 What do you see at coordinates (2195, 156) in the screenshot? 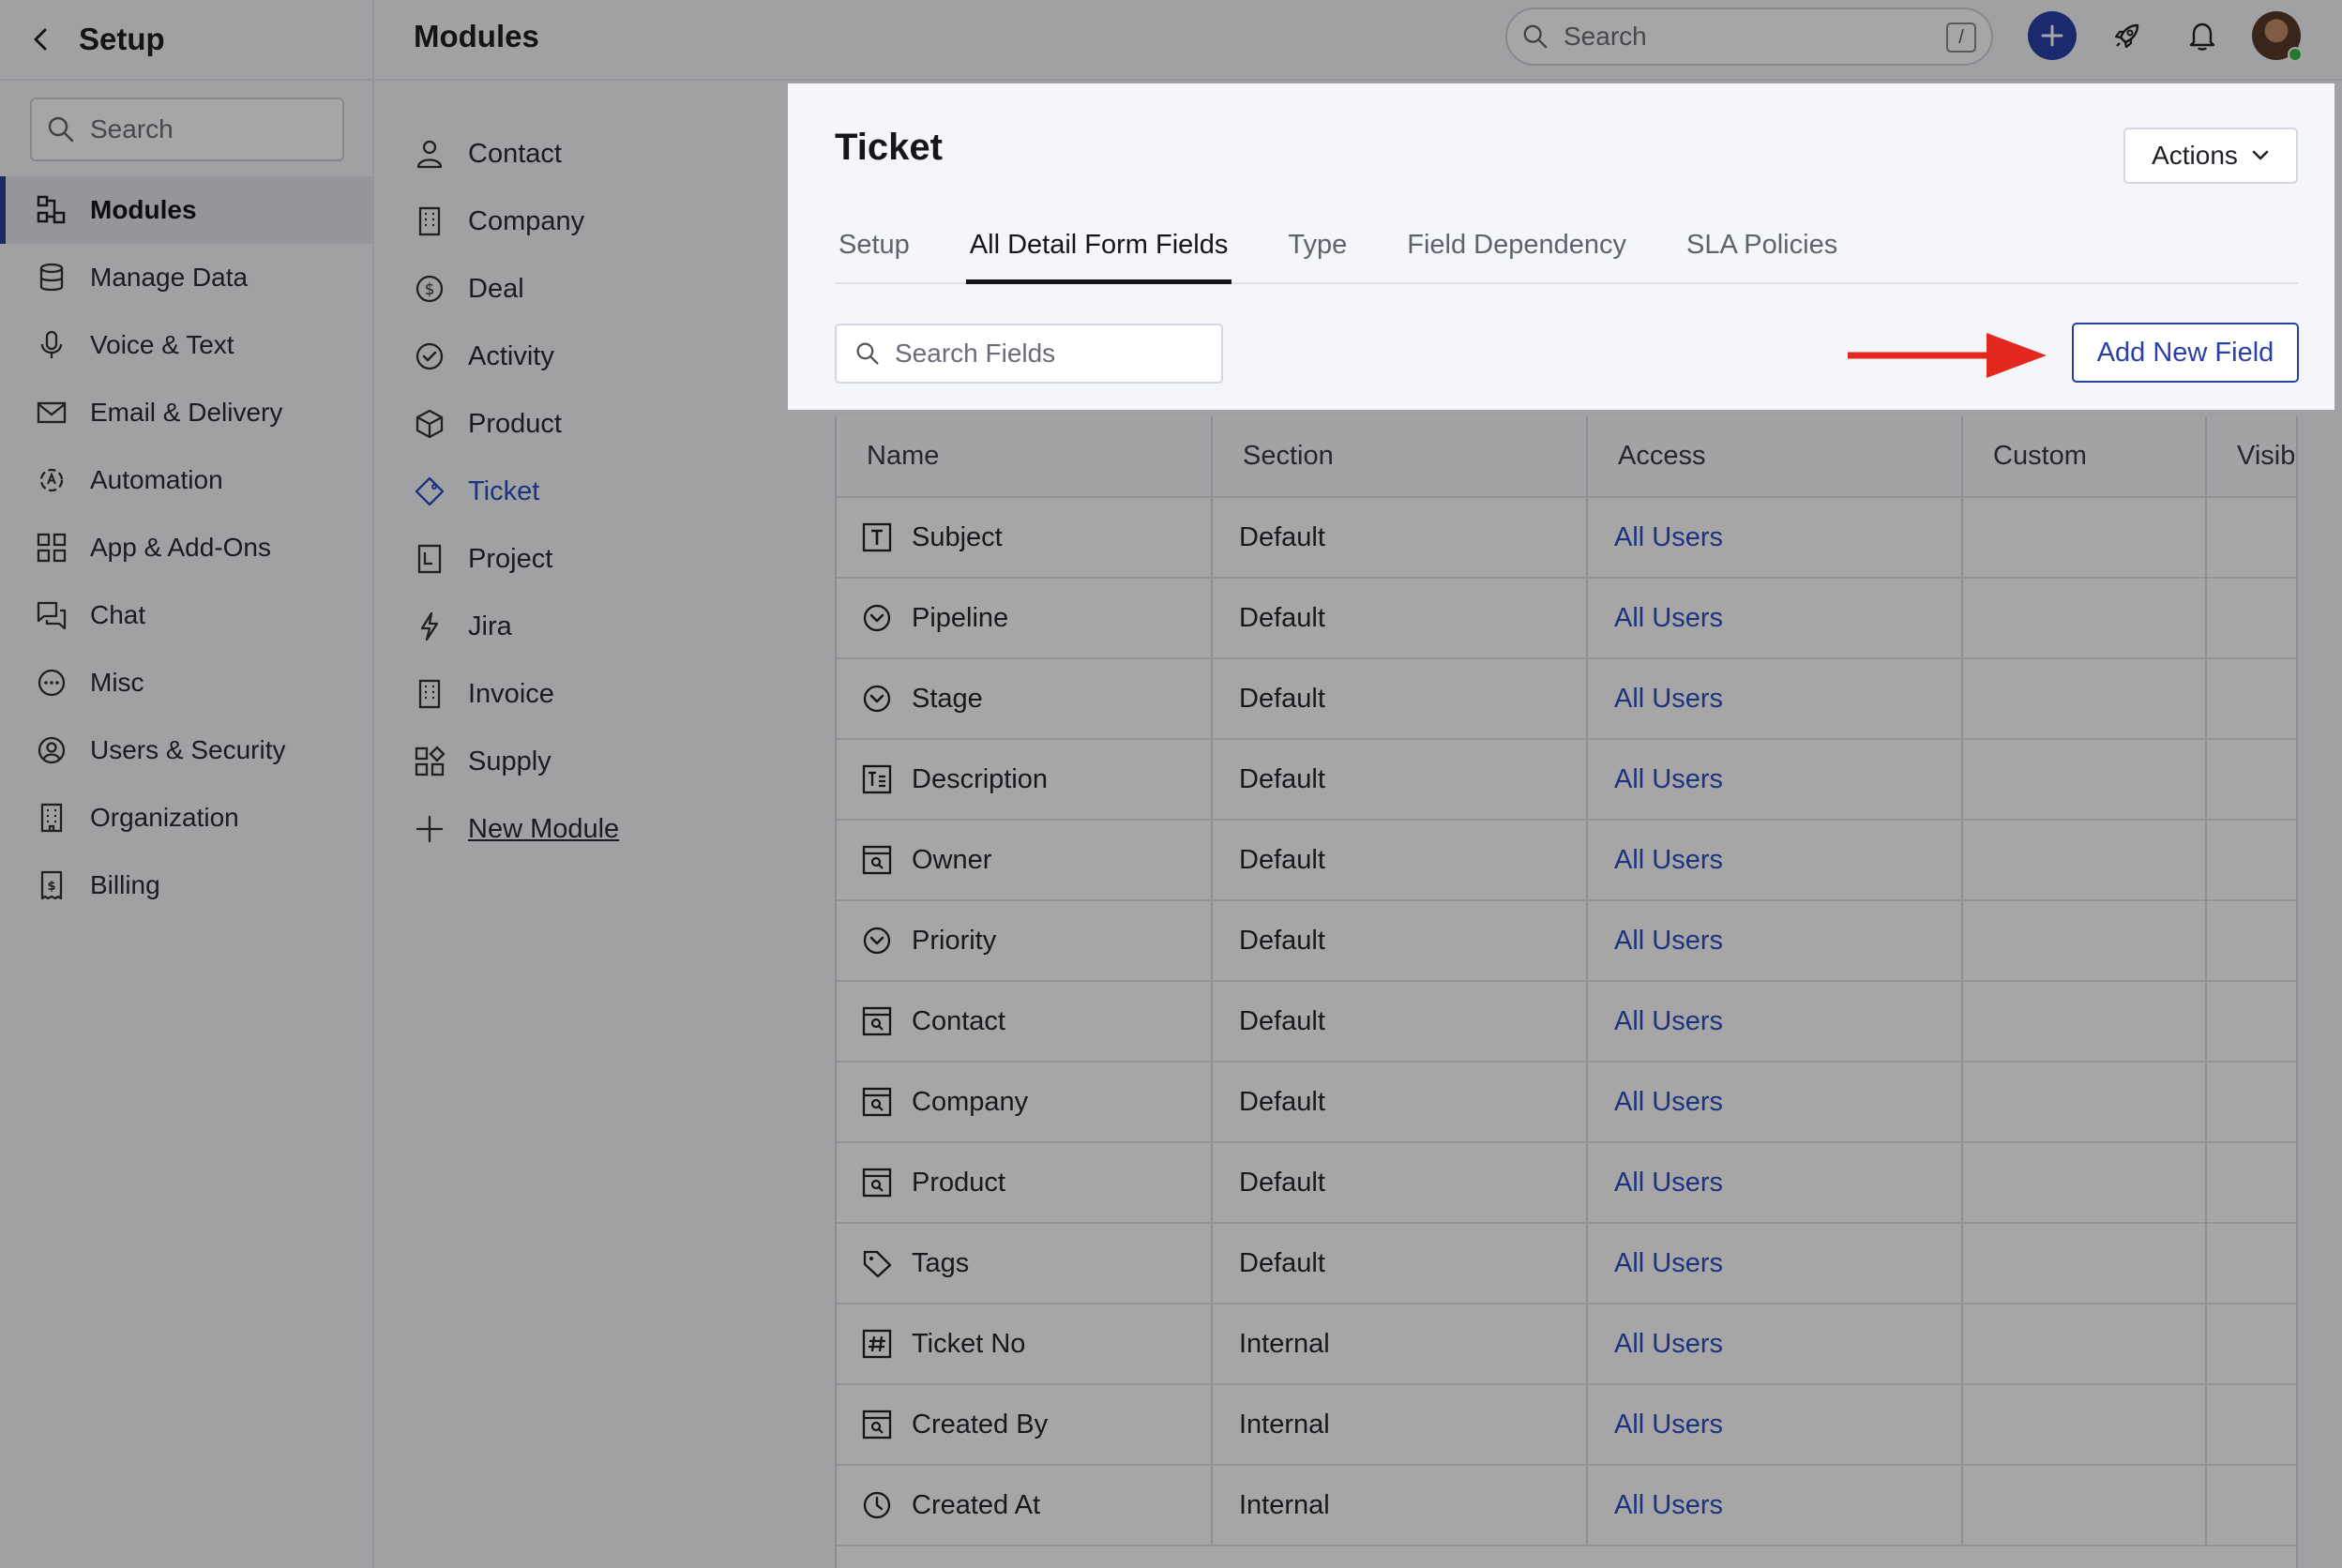
I see `actions-label: Actions` at bounding box center [2195, 156].